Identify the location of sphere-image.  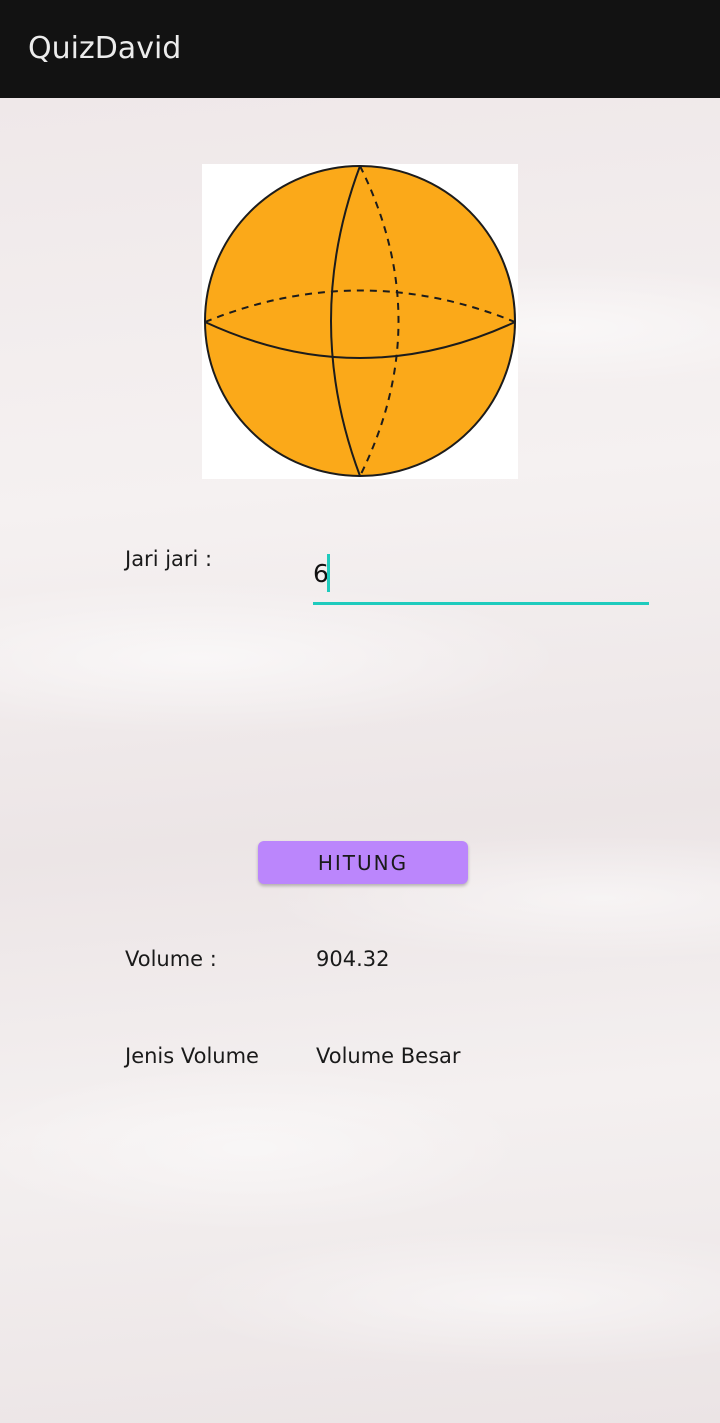
(360, 321).